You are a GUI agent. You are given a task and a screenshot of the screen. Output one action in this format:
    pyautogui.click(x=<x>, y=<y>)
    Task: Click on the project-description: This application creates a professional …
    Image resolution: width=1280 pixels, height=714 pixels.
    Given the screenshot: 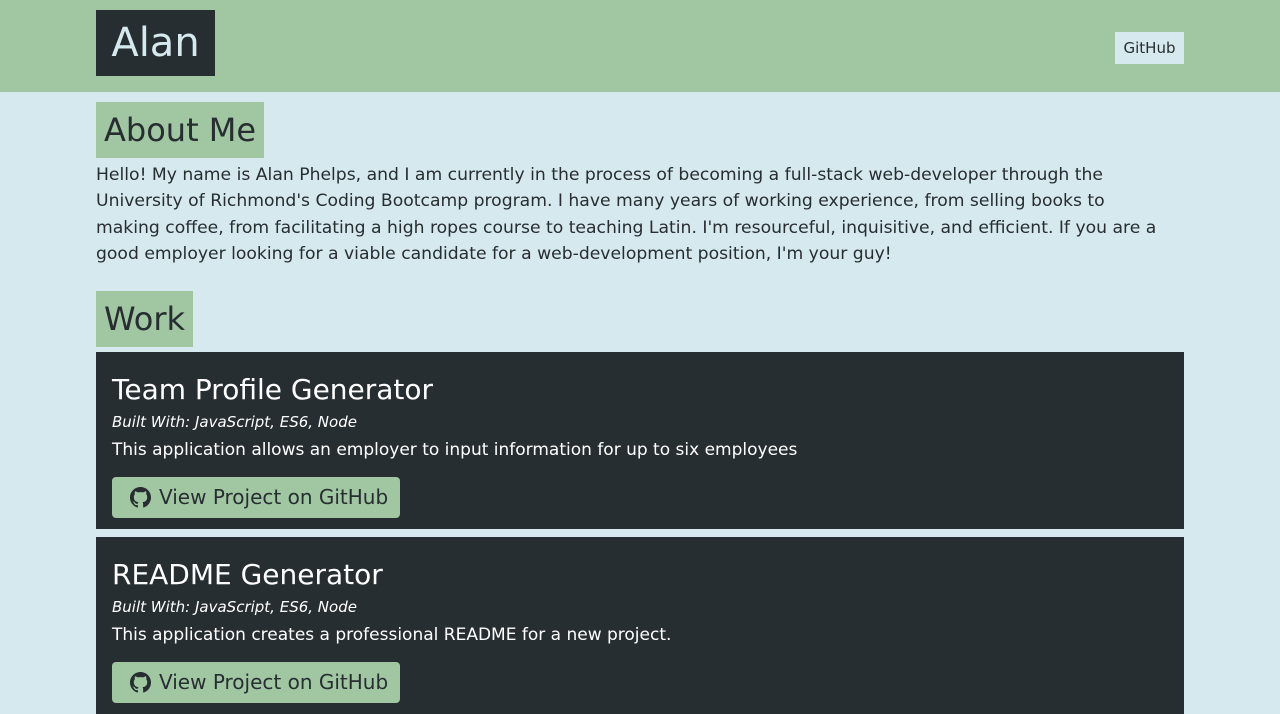 What is the action you would take?
    pyautogui.click(x=392, y=635)
    